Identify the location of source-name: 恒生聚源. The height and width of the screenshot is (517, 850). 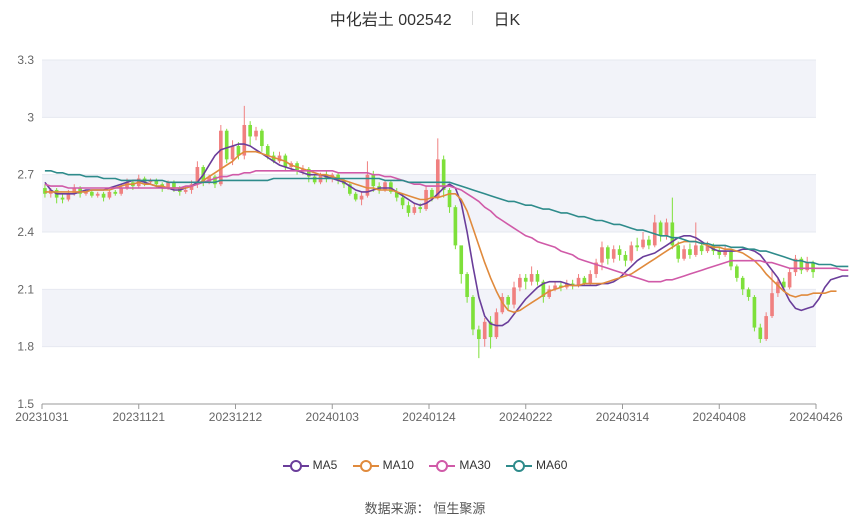
(459, 508).